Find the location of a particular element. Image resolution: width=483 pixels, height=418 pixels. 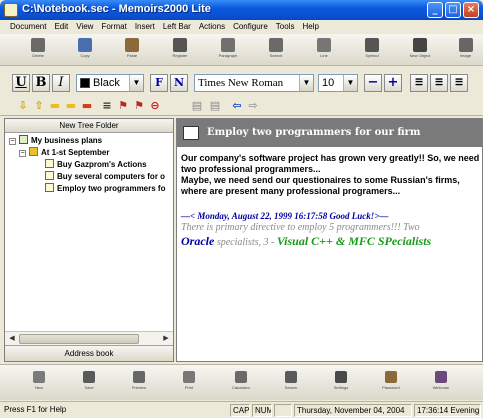

tree-item-buy-gazprom: Buy Gazprom's Actions is located at coordinates (96, 165).